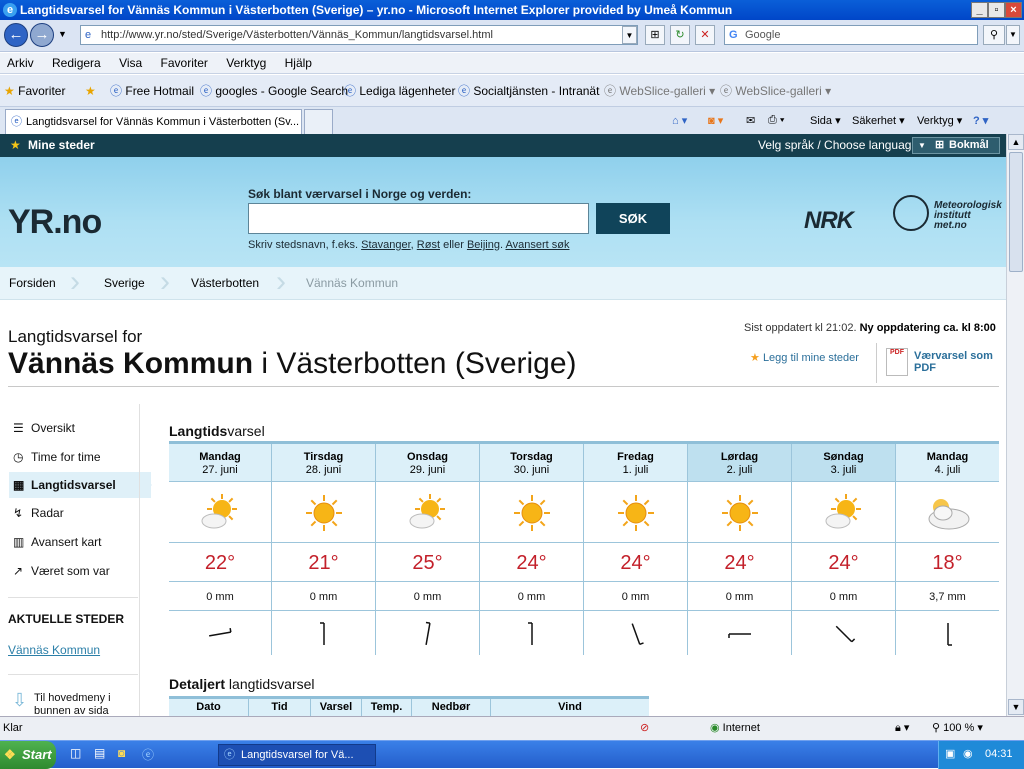 Image resolution: width=1024 pixels, height=769 pixels. I want to click on search-button: SØK, so click(633, 218).